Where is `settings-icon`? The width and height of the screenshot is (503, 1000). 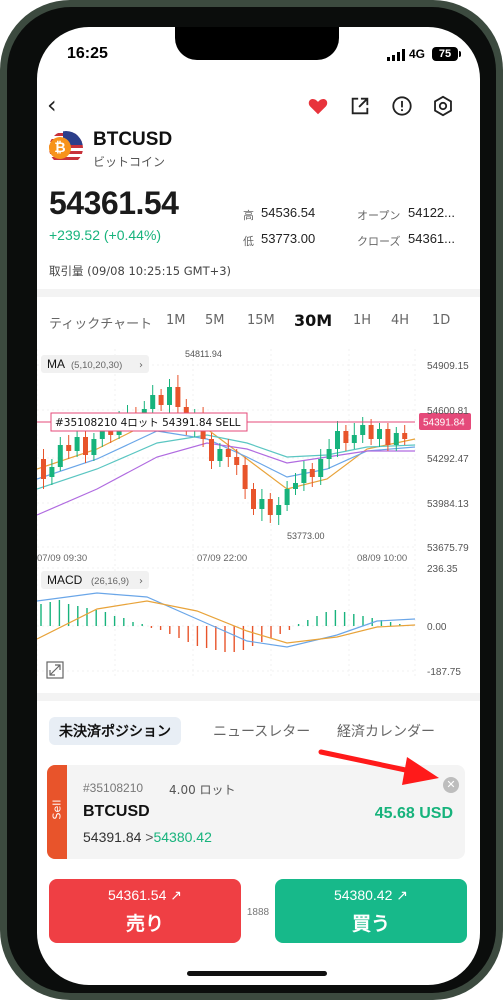
settings-icon is located at coordinates (443, 106).